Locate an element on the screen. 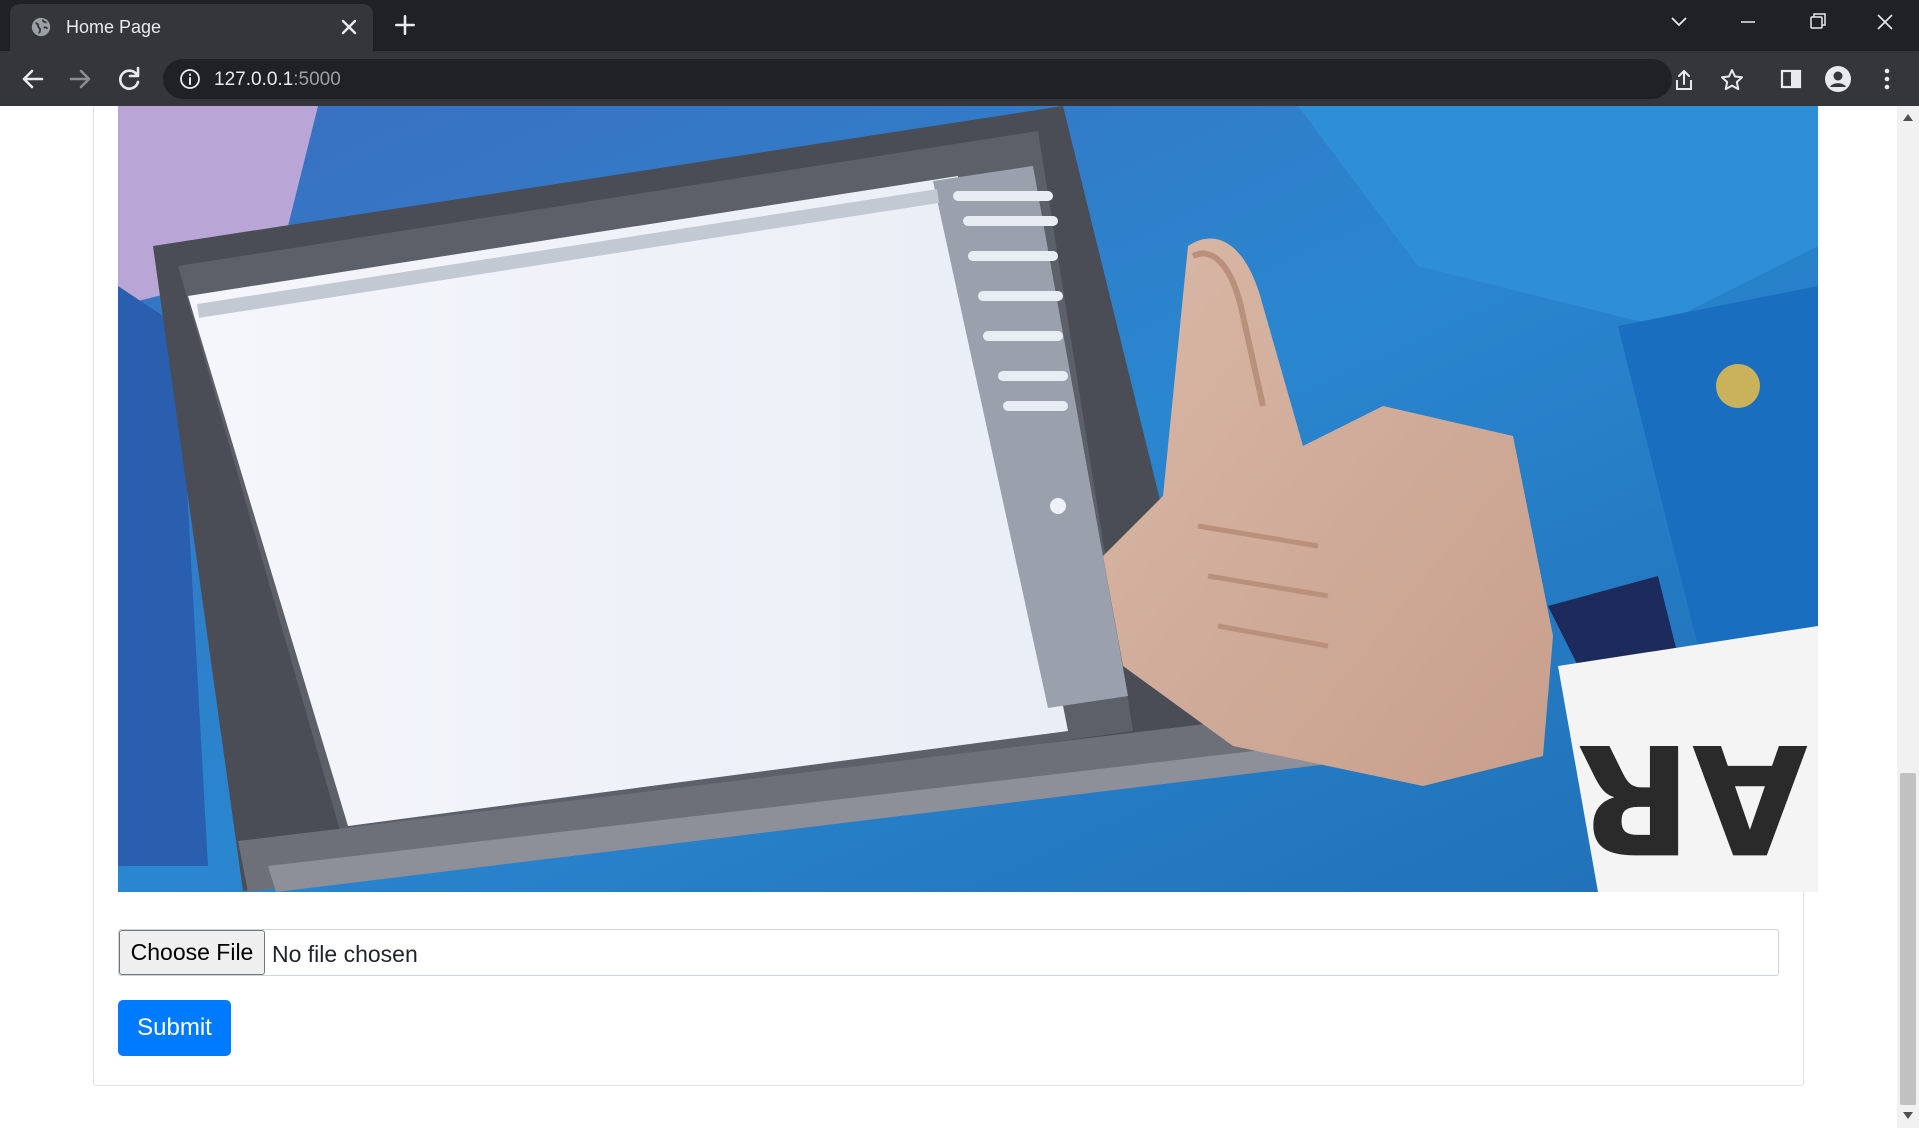 This screenshot has height=1128, width=1919. vertical-scrollbar is located at coordinates (1908, 617).